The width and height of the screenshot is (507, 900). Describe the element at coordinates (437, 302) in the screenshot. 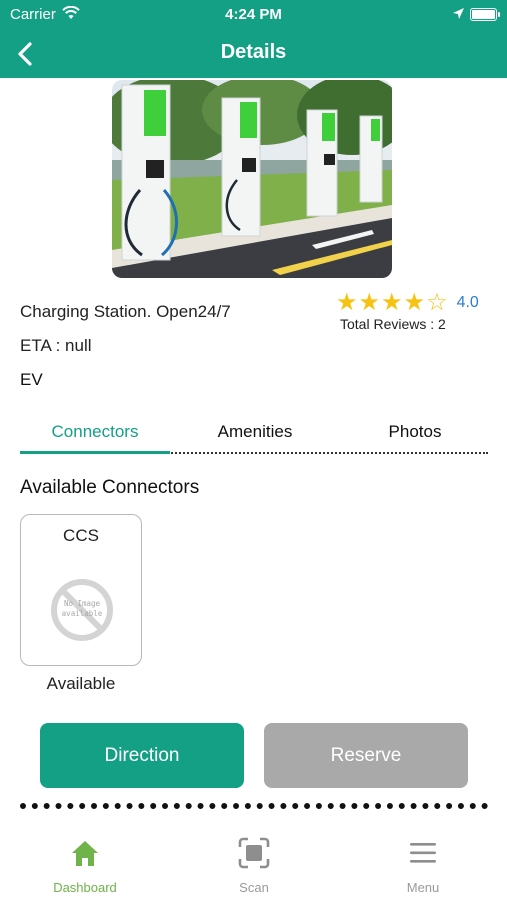

I see `star-outline-icon: ☆` at that location.